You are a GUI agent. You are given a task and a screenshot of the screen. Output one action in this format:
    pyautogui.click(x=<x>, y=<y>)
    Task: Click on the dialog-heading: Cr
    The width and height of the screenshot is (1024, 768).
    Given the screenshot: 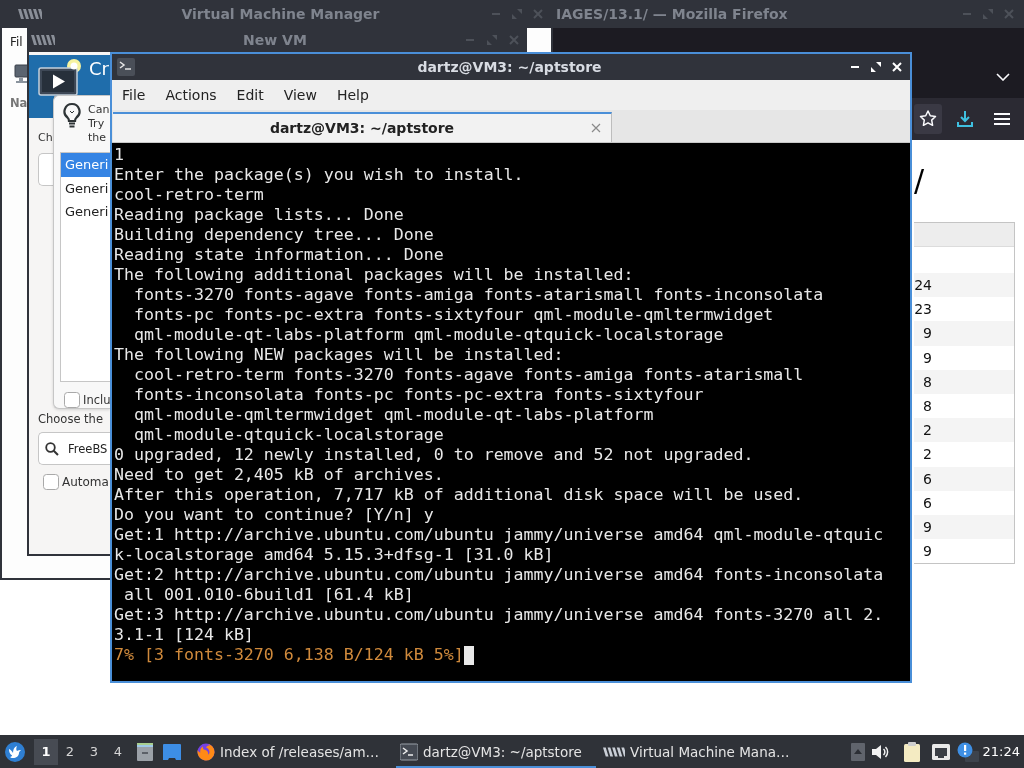 What is the action you would take?
    pyautogui.click(x=99, y=69)
    